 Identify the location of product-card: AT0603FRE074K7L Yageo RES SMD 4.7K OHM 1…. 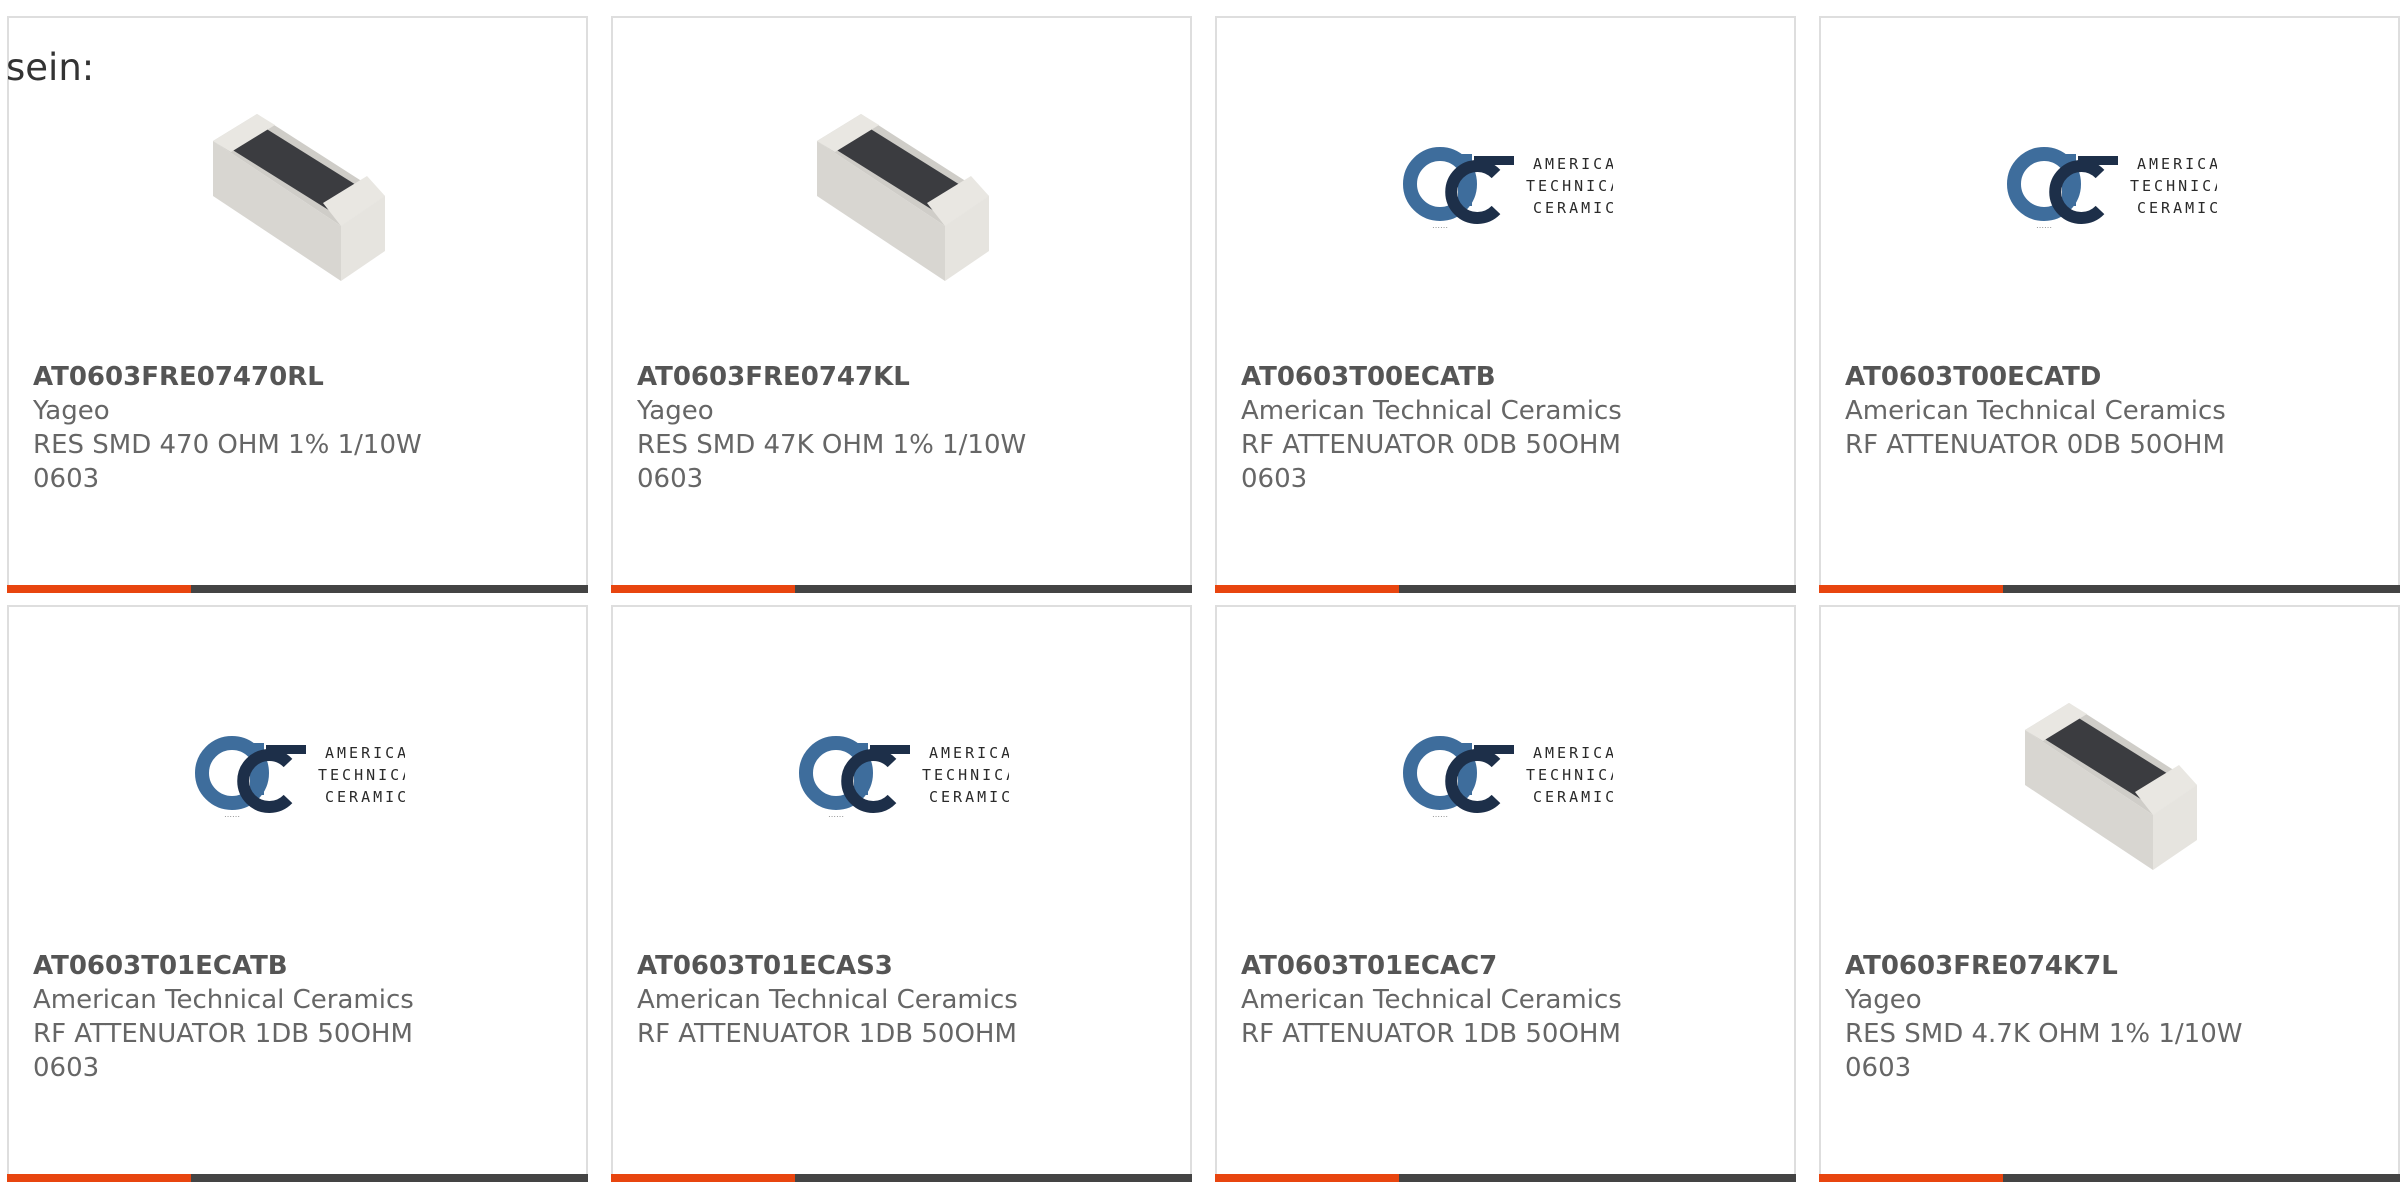
(2109, 893).